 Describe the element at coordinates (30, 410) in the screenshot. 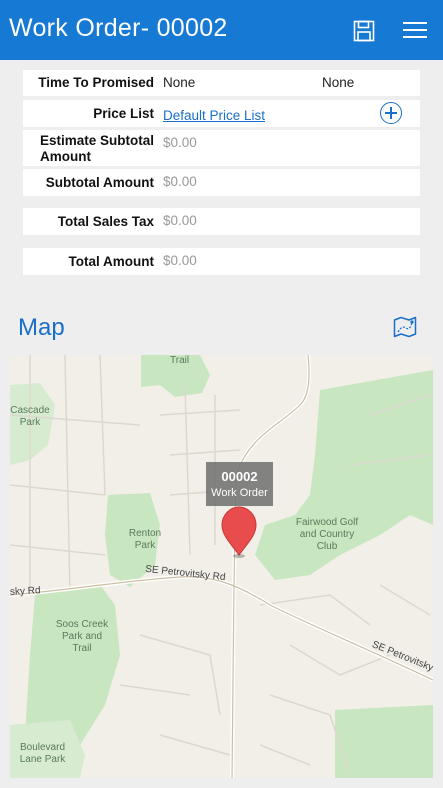

I see `place-label-cascade-line1: Cascade` at that location.